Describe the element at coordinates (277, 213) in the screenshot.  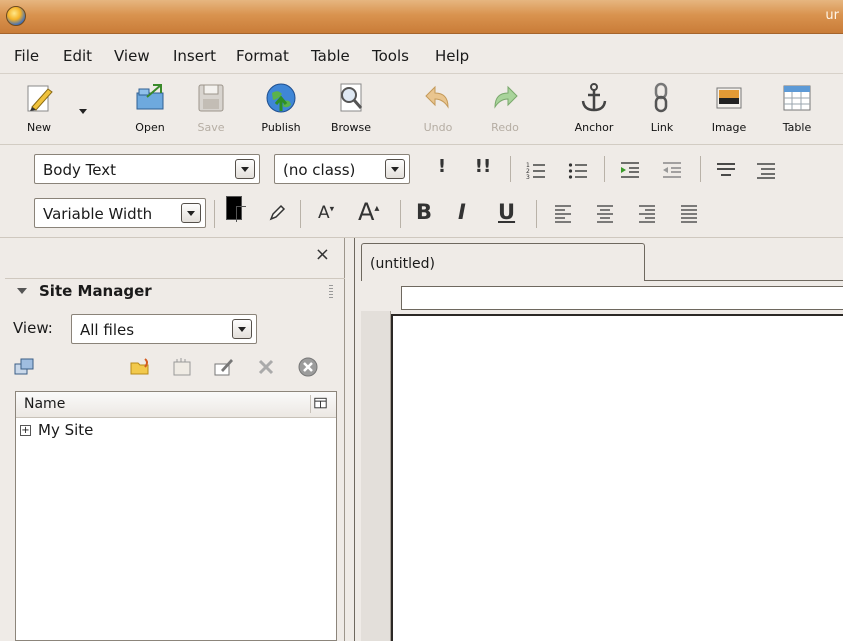
I see `highlight-pen-icon` at that location.